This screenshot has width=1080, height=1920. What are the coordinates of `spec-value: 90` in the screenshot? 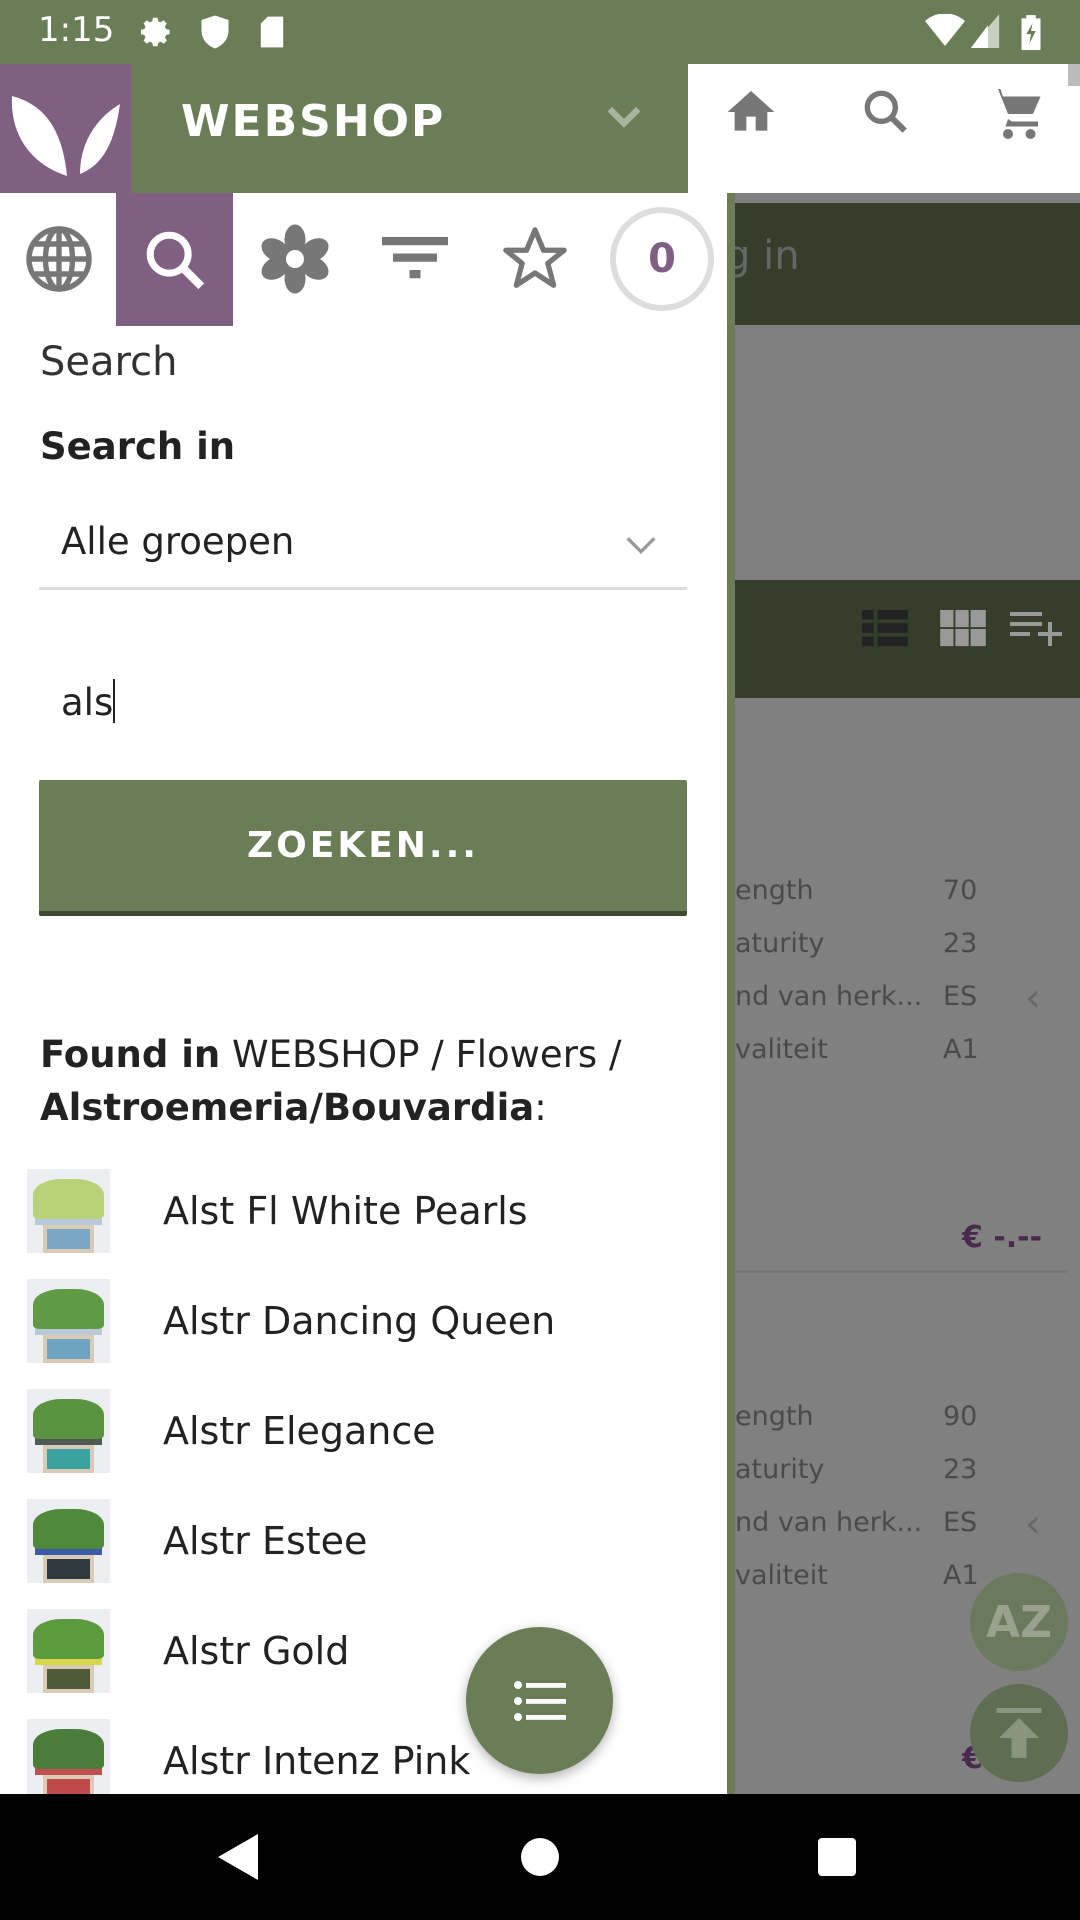 It's located at (960, 1416).